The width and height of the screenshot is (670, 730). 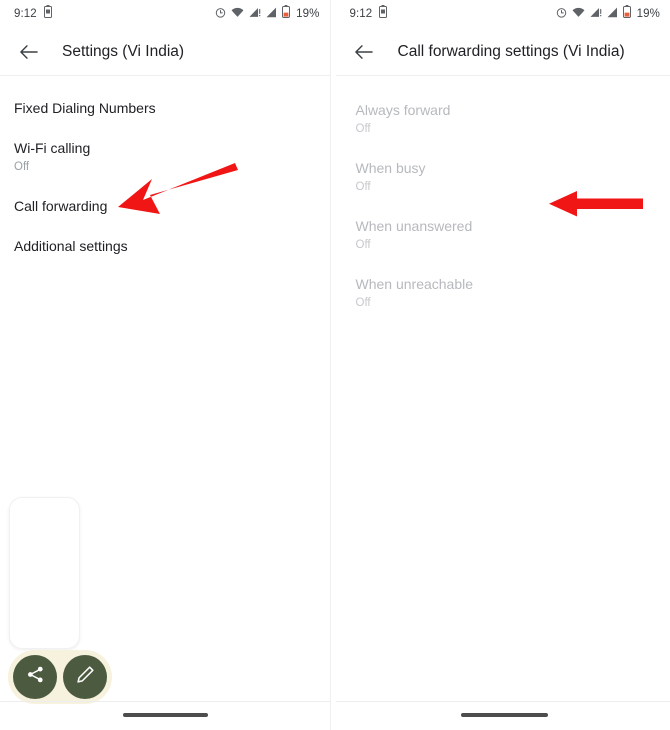 I want to click on list-item-when-unanswered: When unanswered Off, so click(x=503, y=235).